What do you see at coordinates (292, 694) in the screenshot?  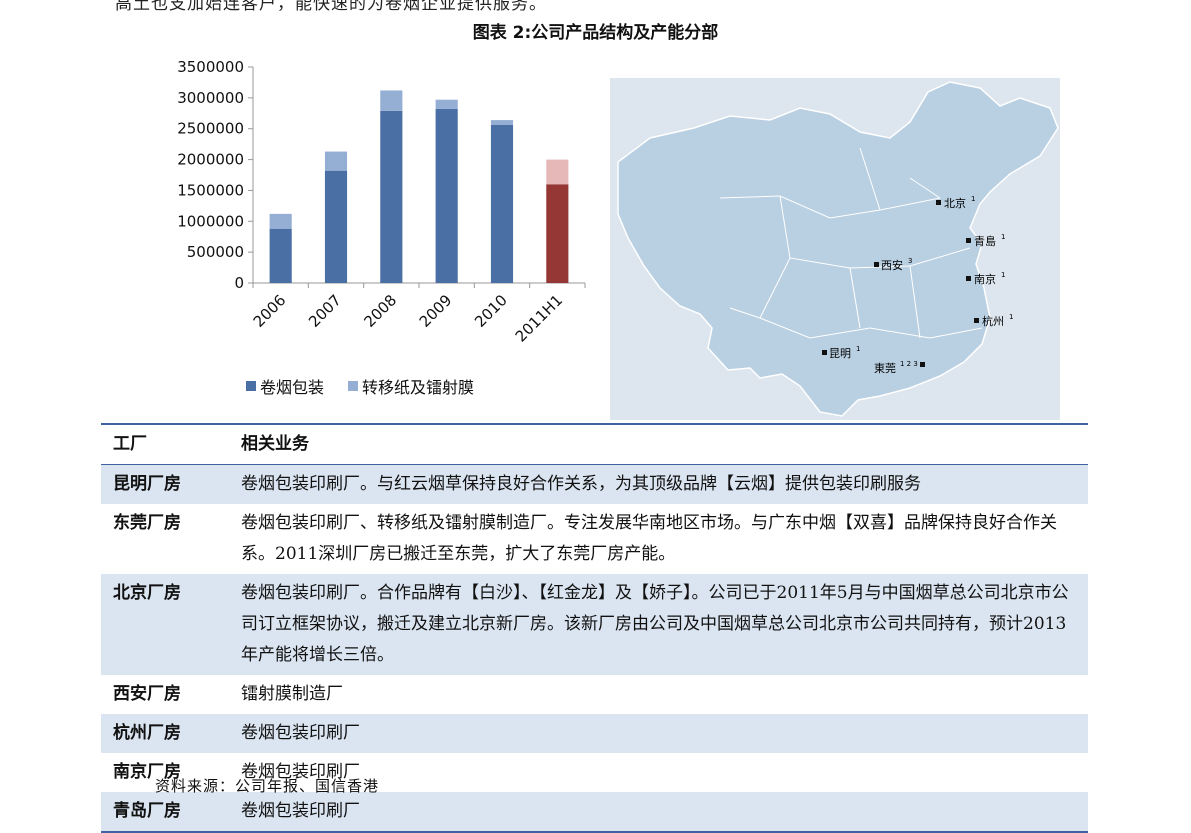 I see `plant-business: 镭射膜制造厂` at bounding box center [292, 694].